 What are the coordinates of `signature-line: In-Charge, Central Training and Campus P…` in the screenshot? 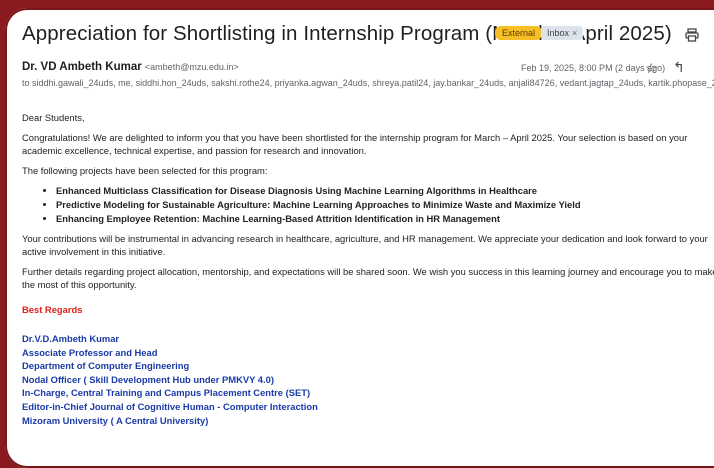 It's located at (166, 393).